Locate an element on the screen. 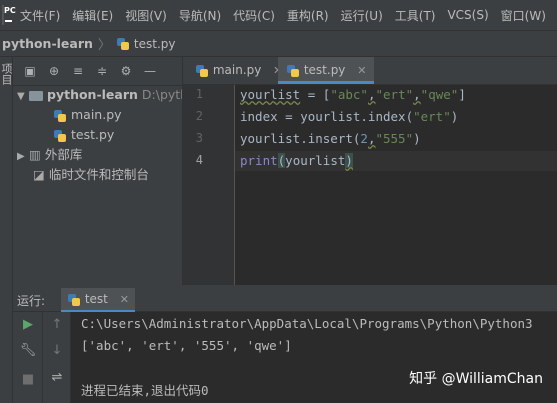 The height and width of the screenshot is (403, 557). breadcrumb-file: test.py is located at coordinates (155, 44).